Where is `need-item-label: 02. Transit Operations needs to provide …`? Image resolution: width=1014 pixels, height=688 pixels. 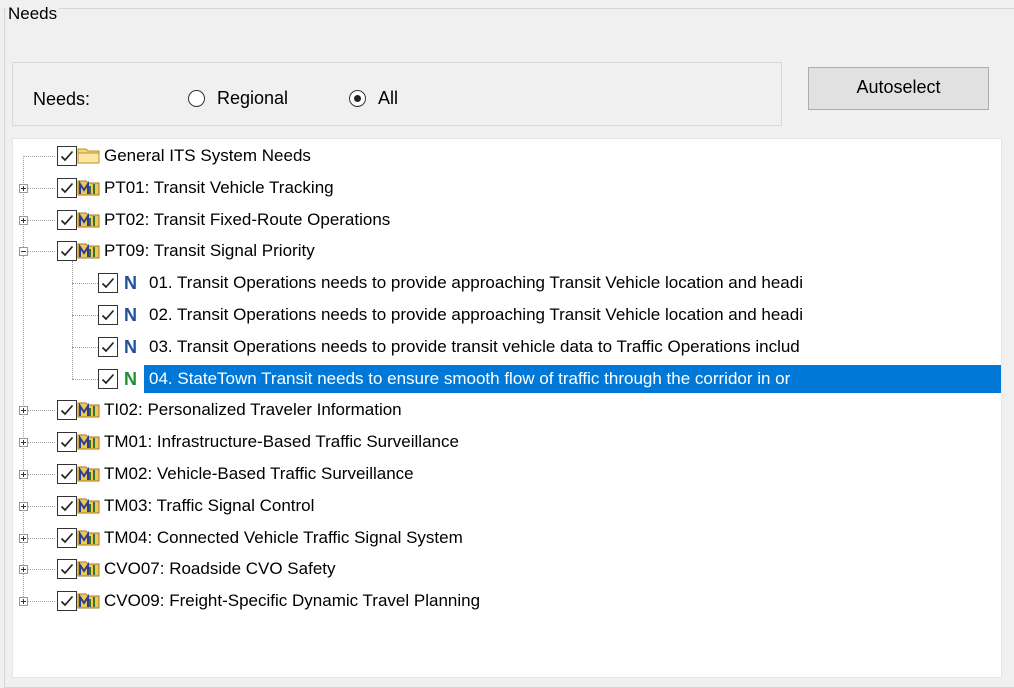 need-item-label: 02. Transit Operations needs to provide … is located at coordinates (476, 315).